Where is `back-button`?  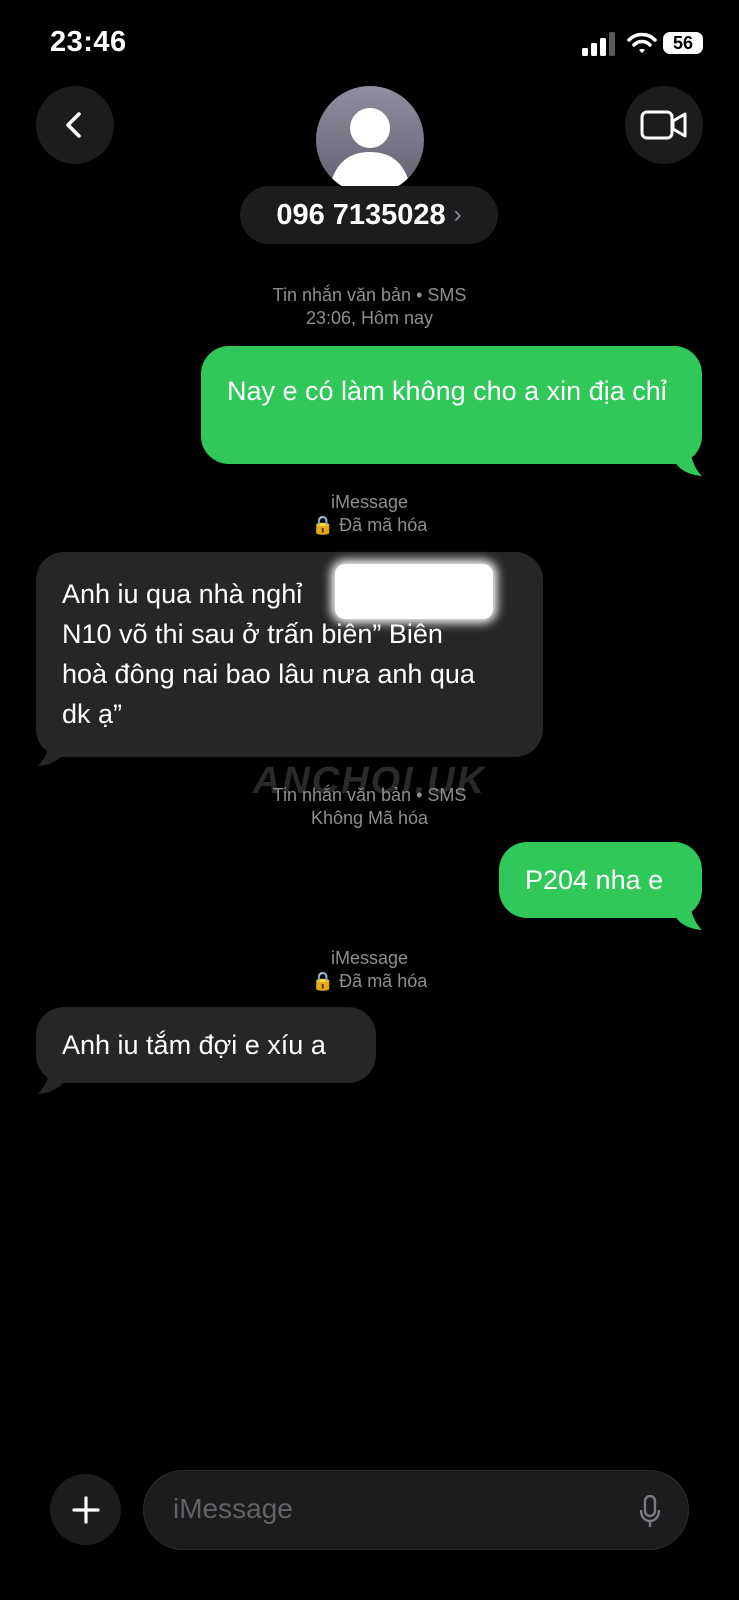
back-button is located at coordinates (75, 125).